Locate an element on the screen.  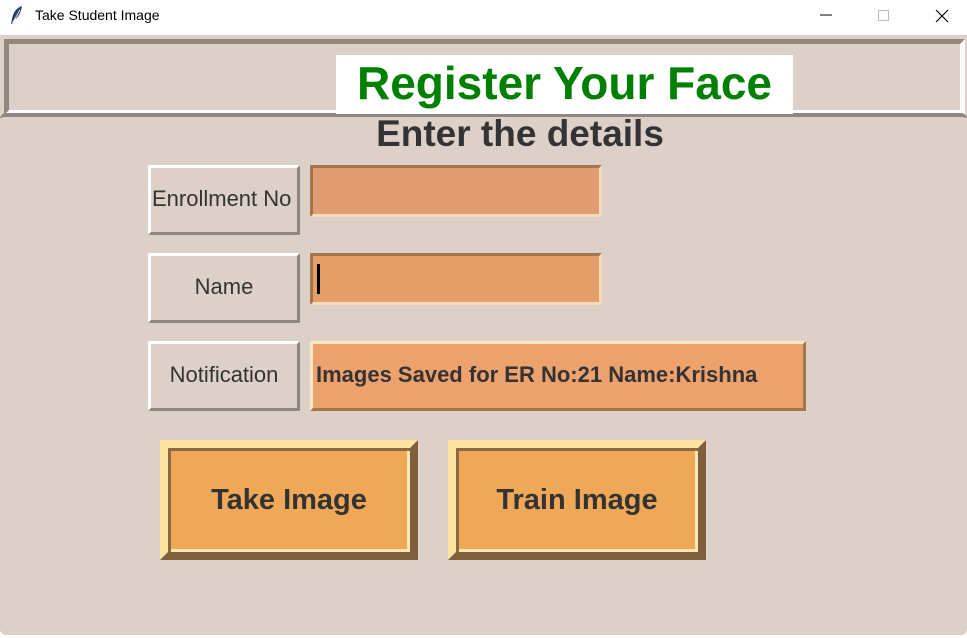
close-icon is located at coordinates (942, 16).